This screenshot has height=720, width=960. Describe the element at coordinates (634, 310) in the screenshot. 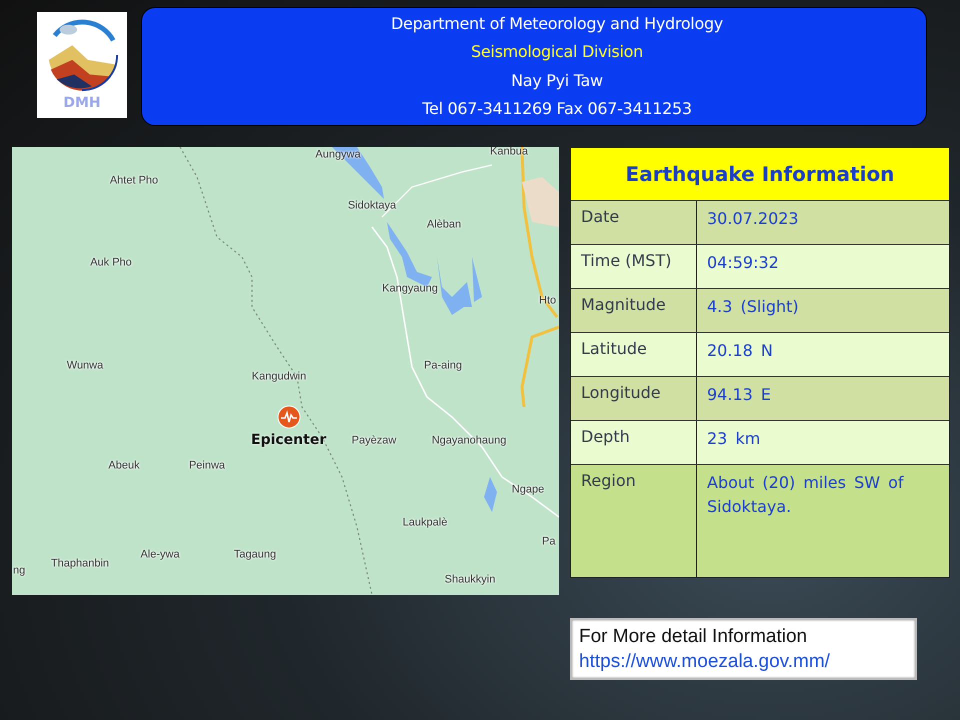

I see `table-cell: Magnitude` at that location.